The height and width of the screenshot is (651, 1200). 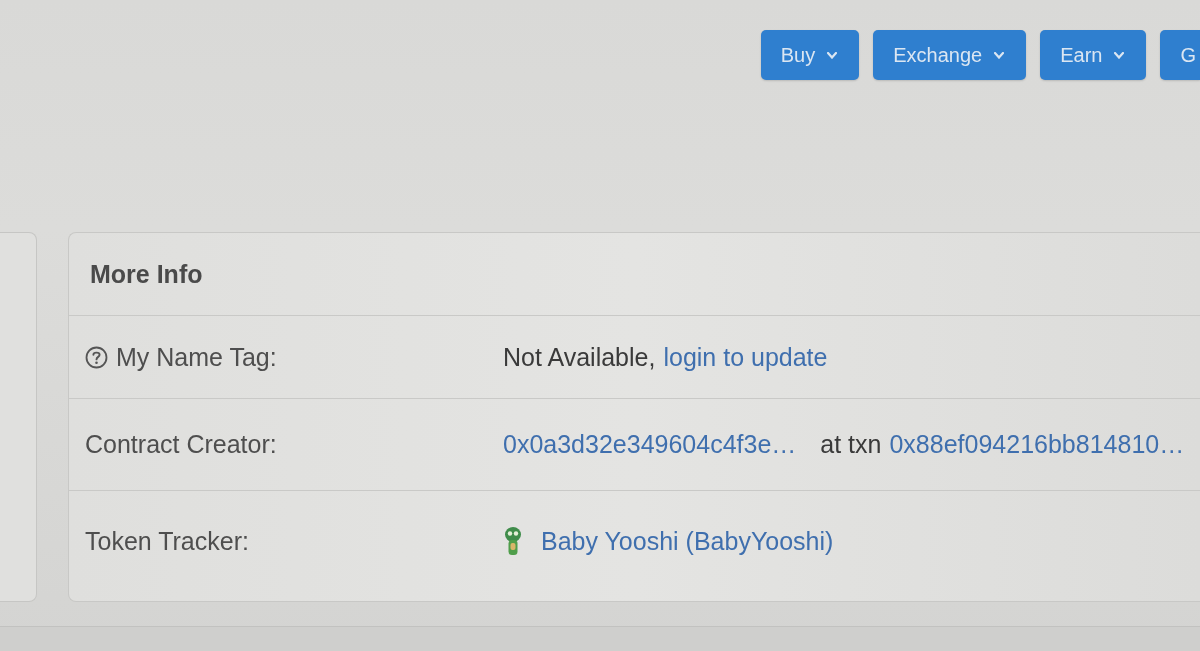 What do you see at coordinates (1180, 55) in the screenshot?
I see `nav-dropdown-button: G` at bounding box center [1180, 55].